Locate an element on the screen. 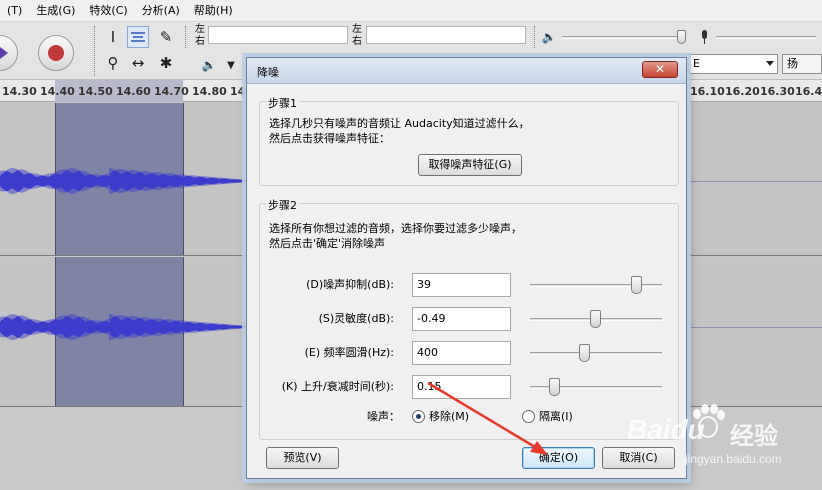 This screenshot has width=822, height=490. playback-volume-slider is located at coordinates (624, 37).